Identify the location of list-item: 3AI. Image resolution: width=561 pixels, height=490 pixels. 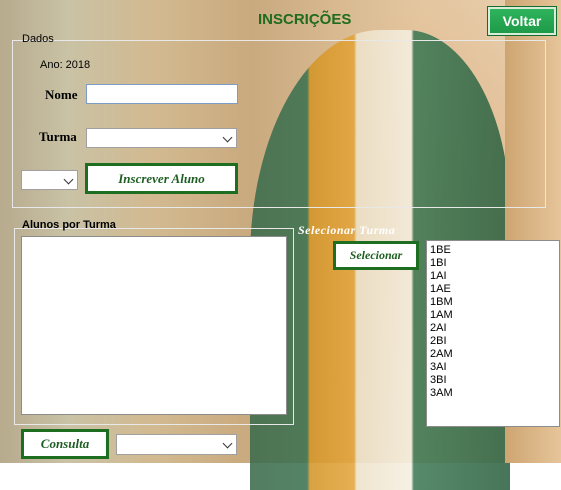
(493, 367).